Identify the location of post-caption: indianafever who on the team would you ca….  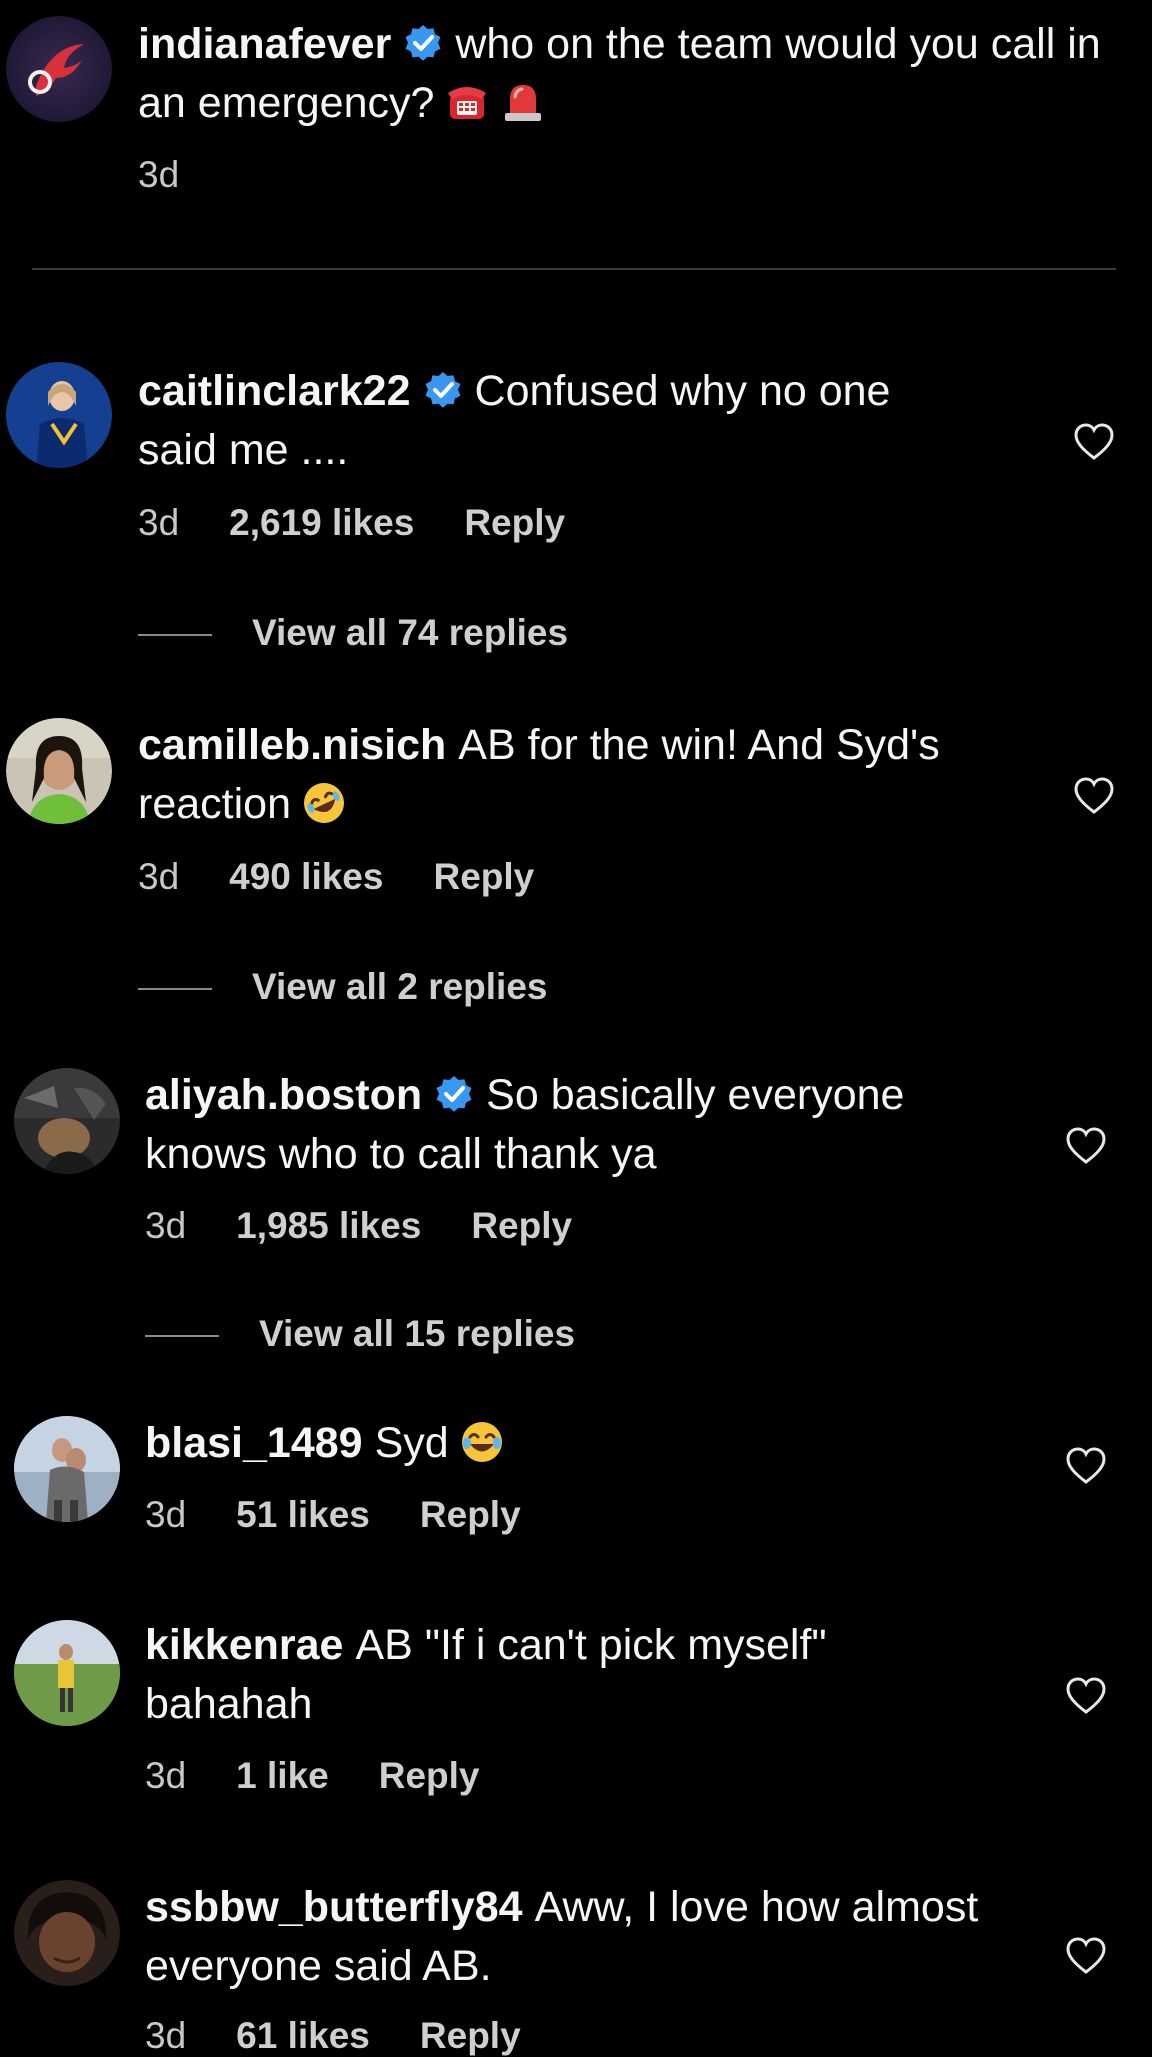
(645, 44).